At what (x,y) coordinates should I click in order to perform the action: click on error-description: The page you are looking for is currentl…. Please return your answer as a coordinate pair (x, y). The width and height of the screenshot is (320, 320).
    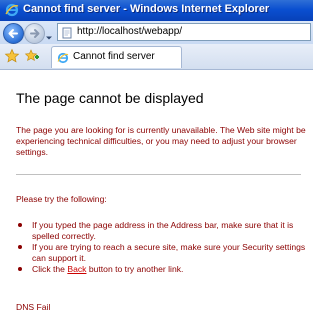
    Looking at the image, I should click on (161, 141).